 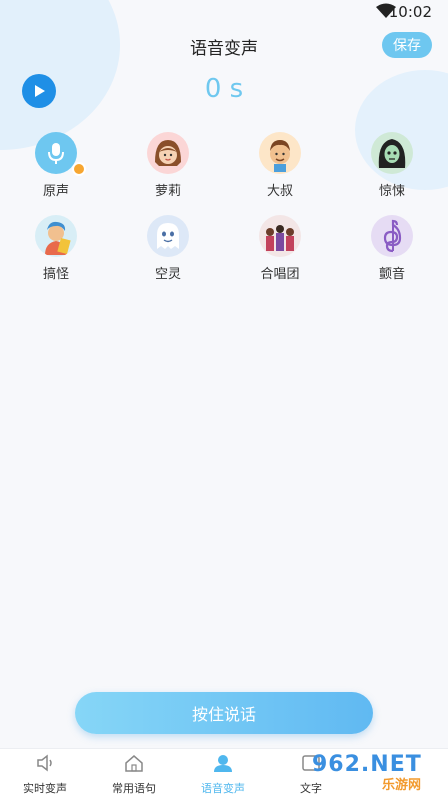 What do you see at coordinates (224, 89) in the screenshot?
I see `recording-duration: 0 s` at bounding box center [224, 89].